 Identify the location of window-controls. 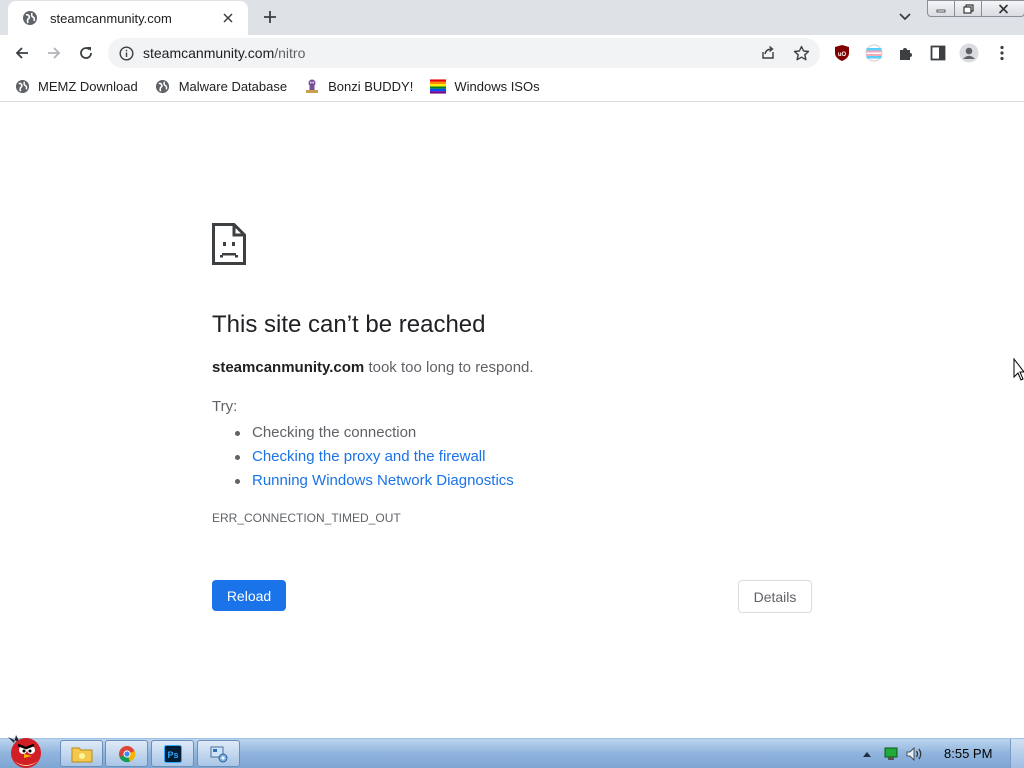
(975, 8).